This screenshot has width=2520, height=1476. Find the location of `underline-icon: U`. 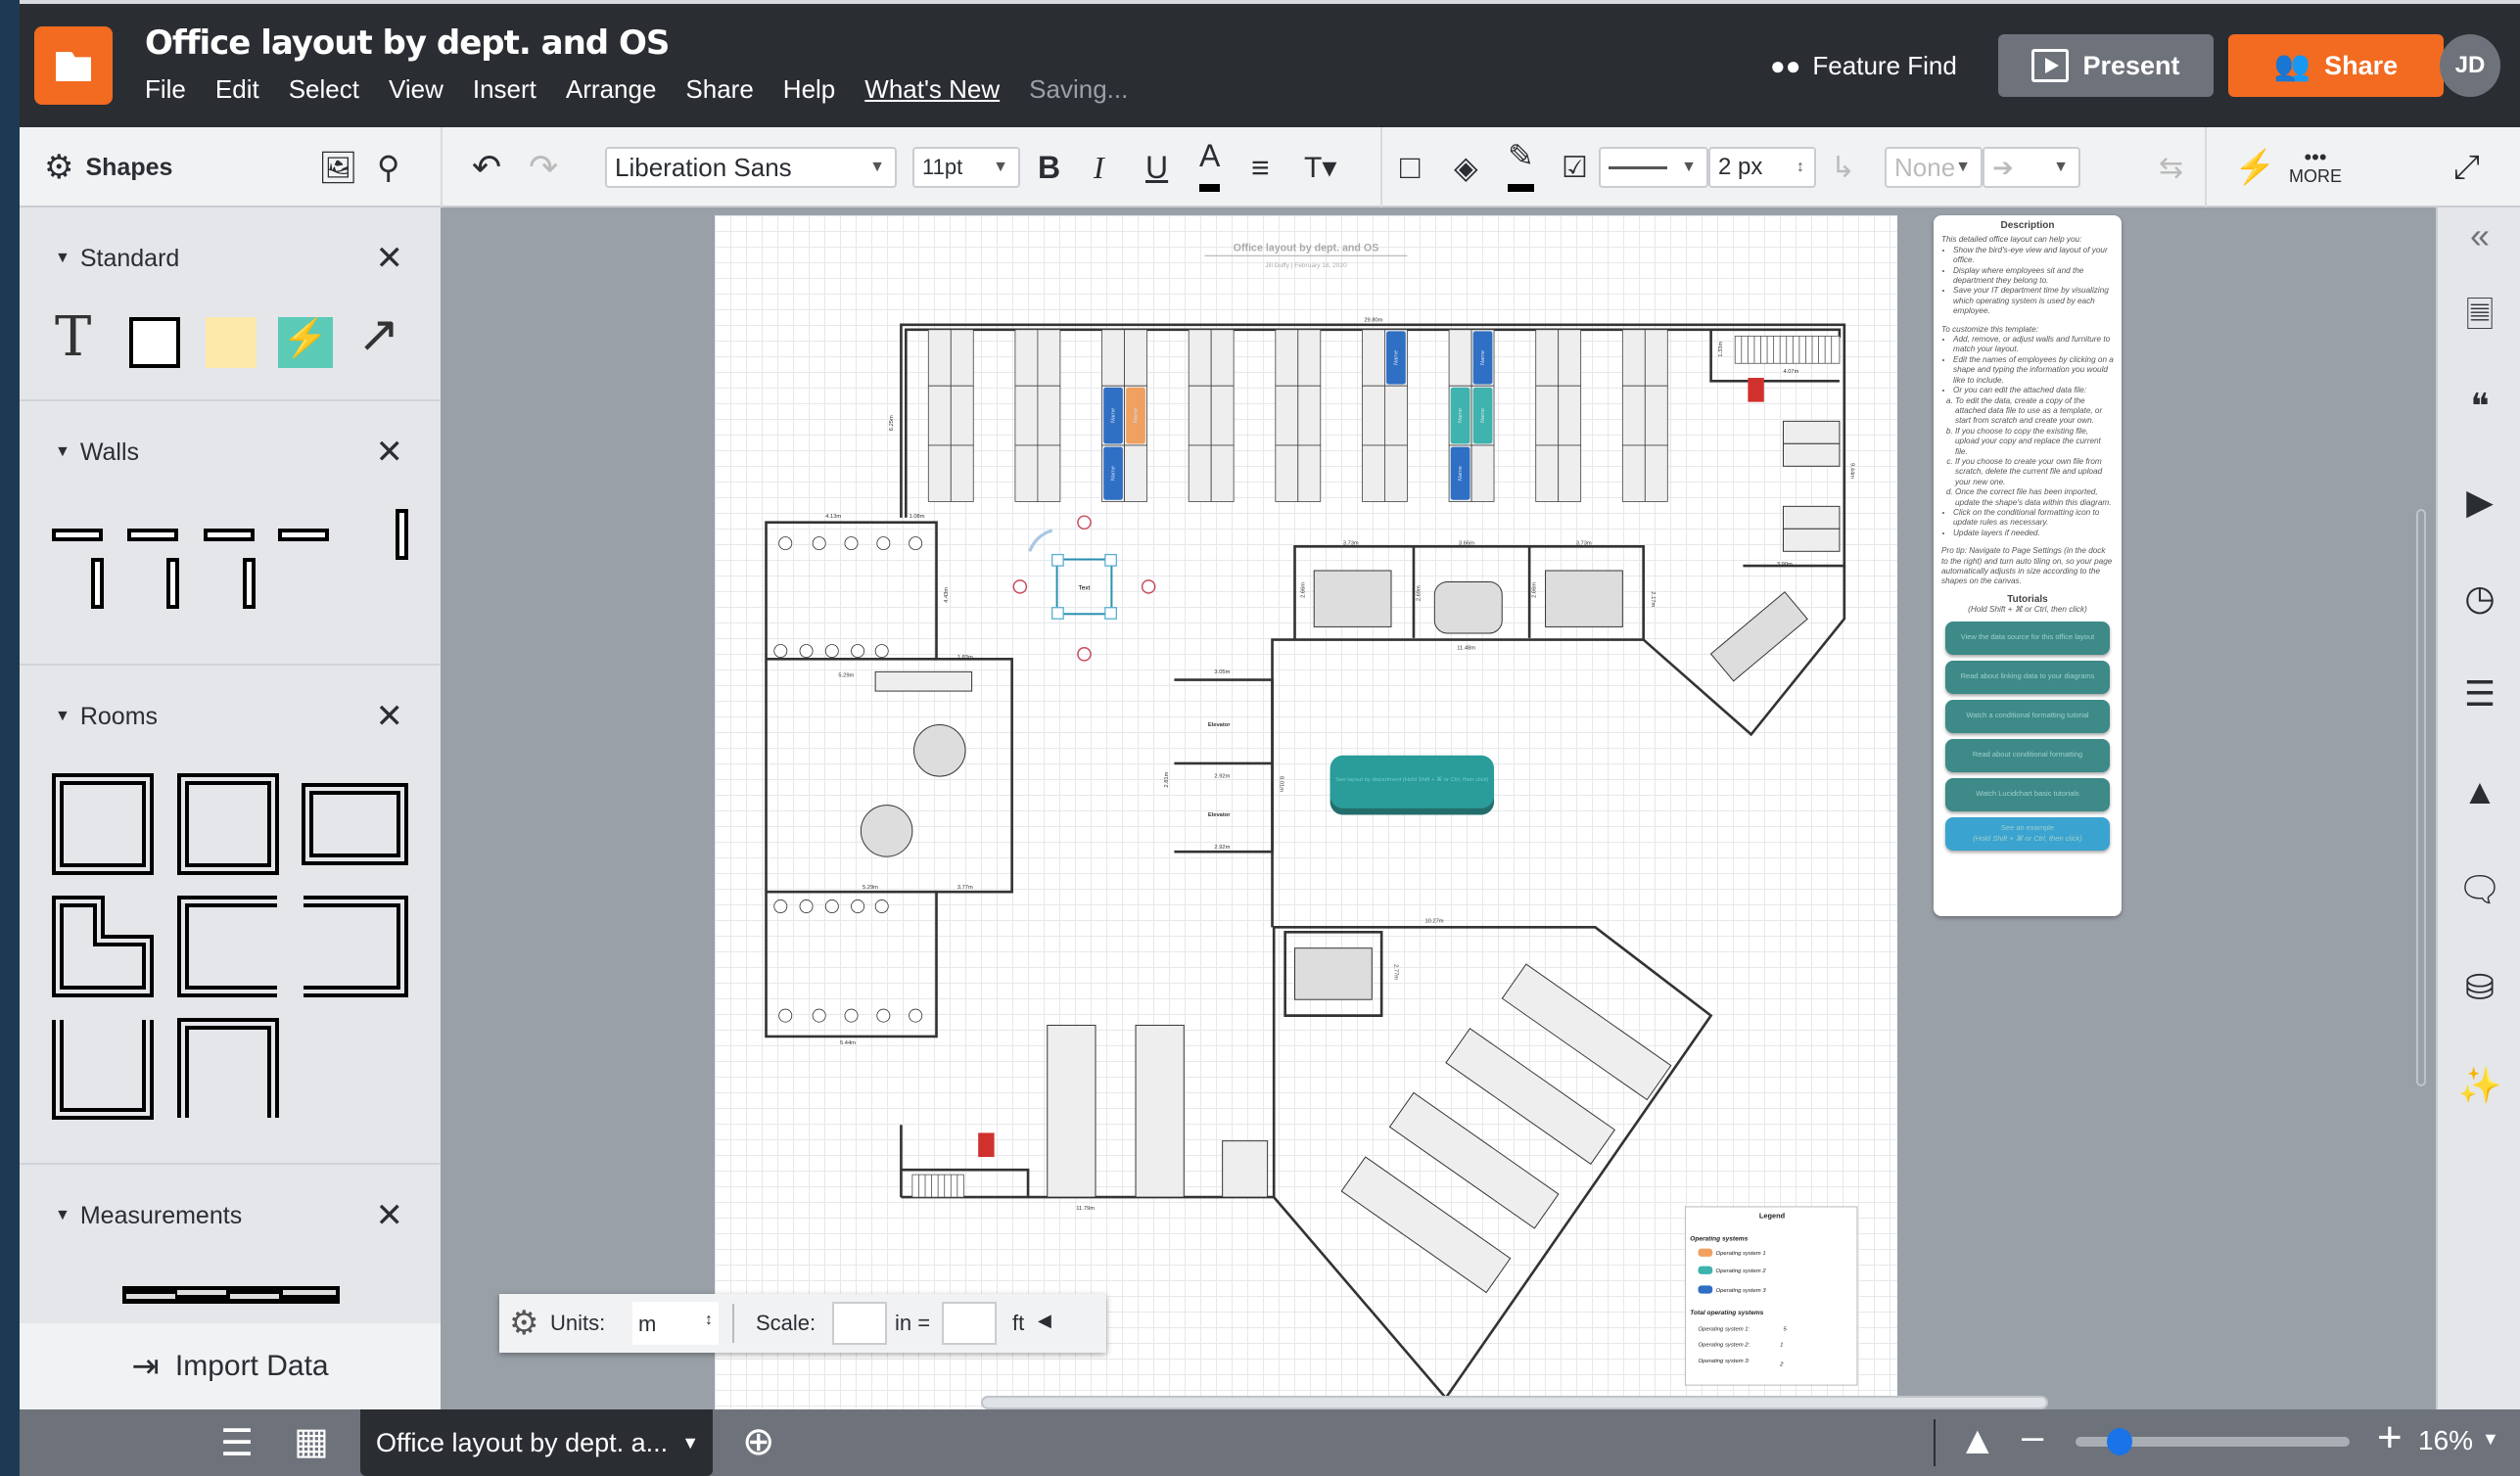

underline-icon: U is located at coordinates (1156, 167).